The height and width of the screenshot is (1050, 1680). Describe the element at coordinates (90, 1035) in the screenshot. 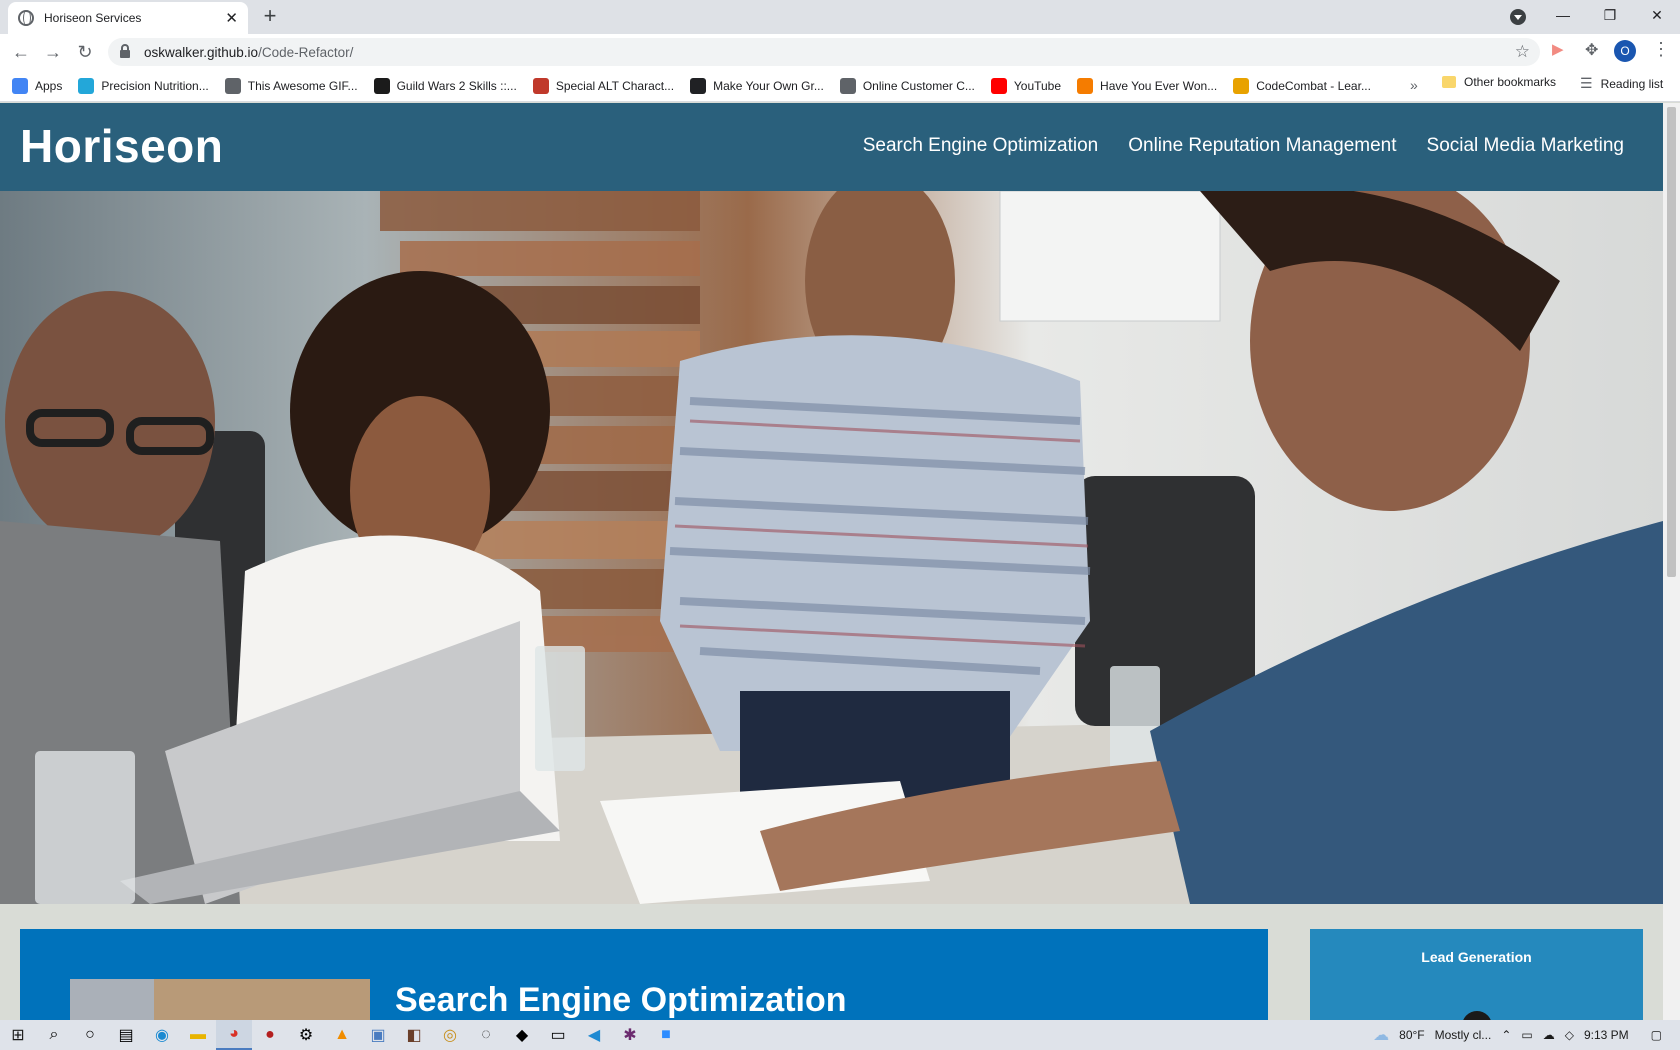

I see `cortana-icon: ○` at that location.